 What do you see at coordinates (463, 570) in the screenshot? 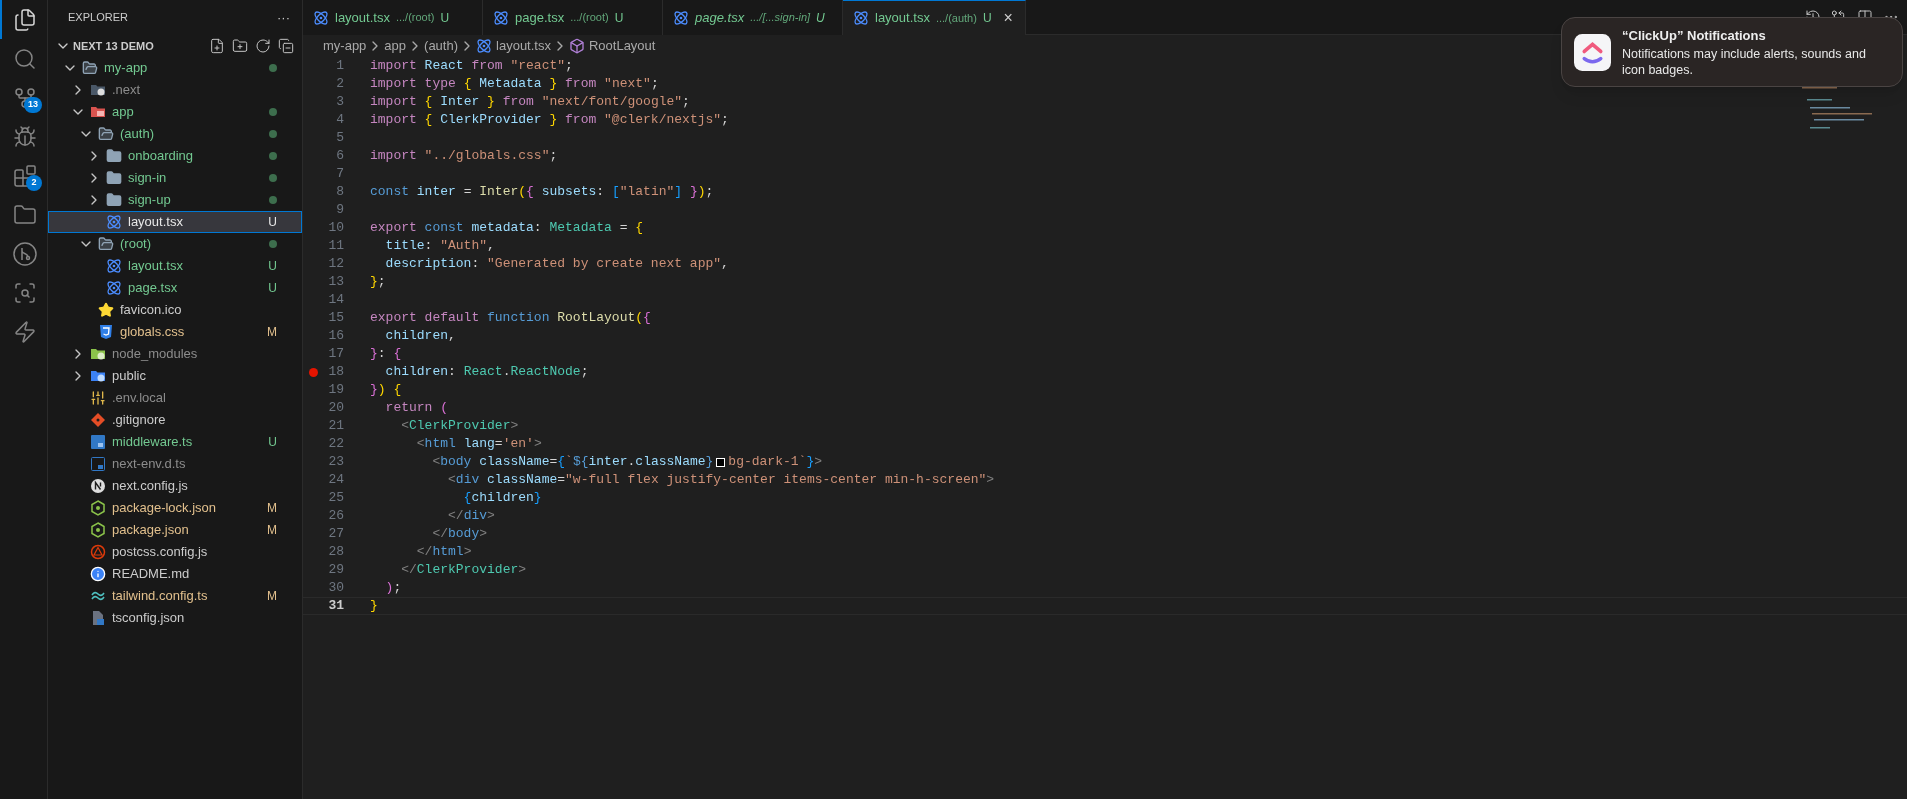
I see `code-line: </ClerkProvider>` at bounding box center [463, 570].